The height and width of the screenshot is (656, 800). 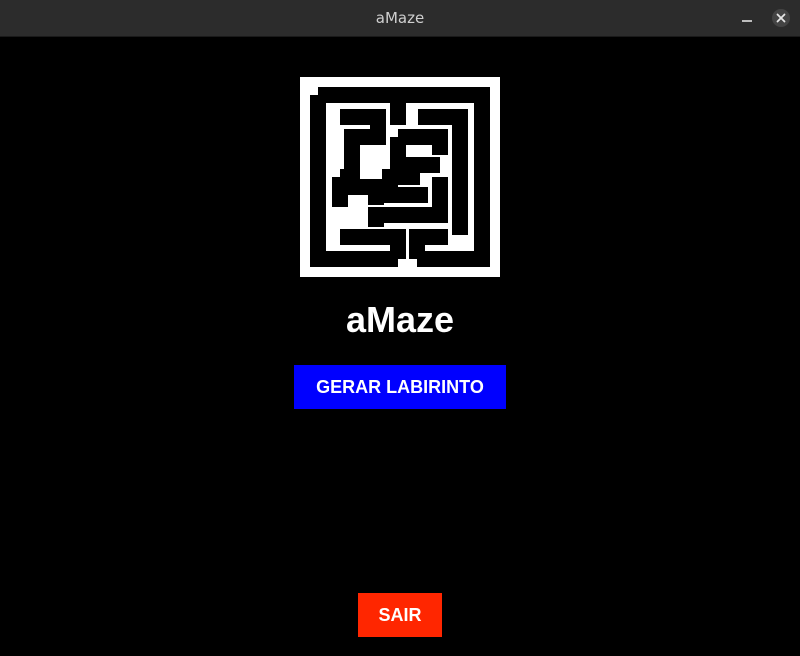 I want to click on window-title: aMaze, so click(x=400, y=18).